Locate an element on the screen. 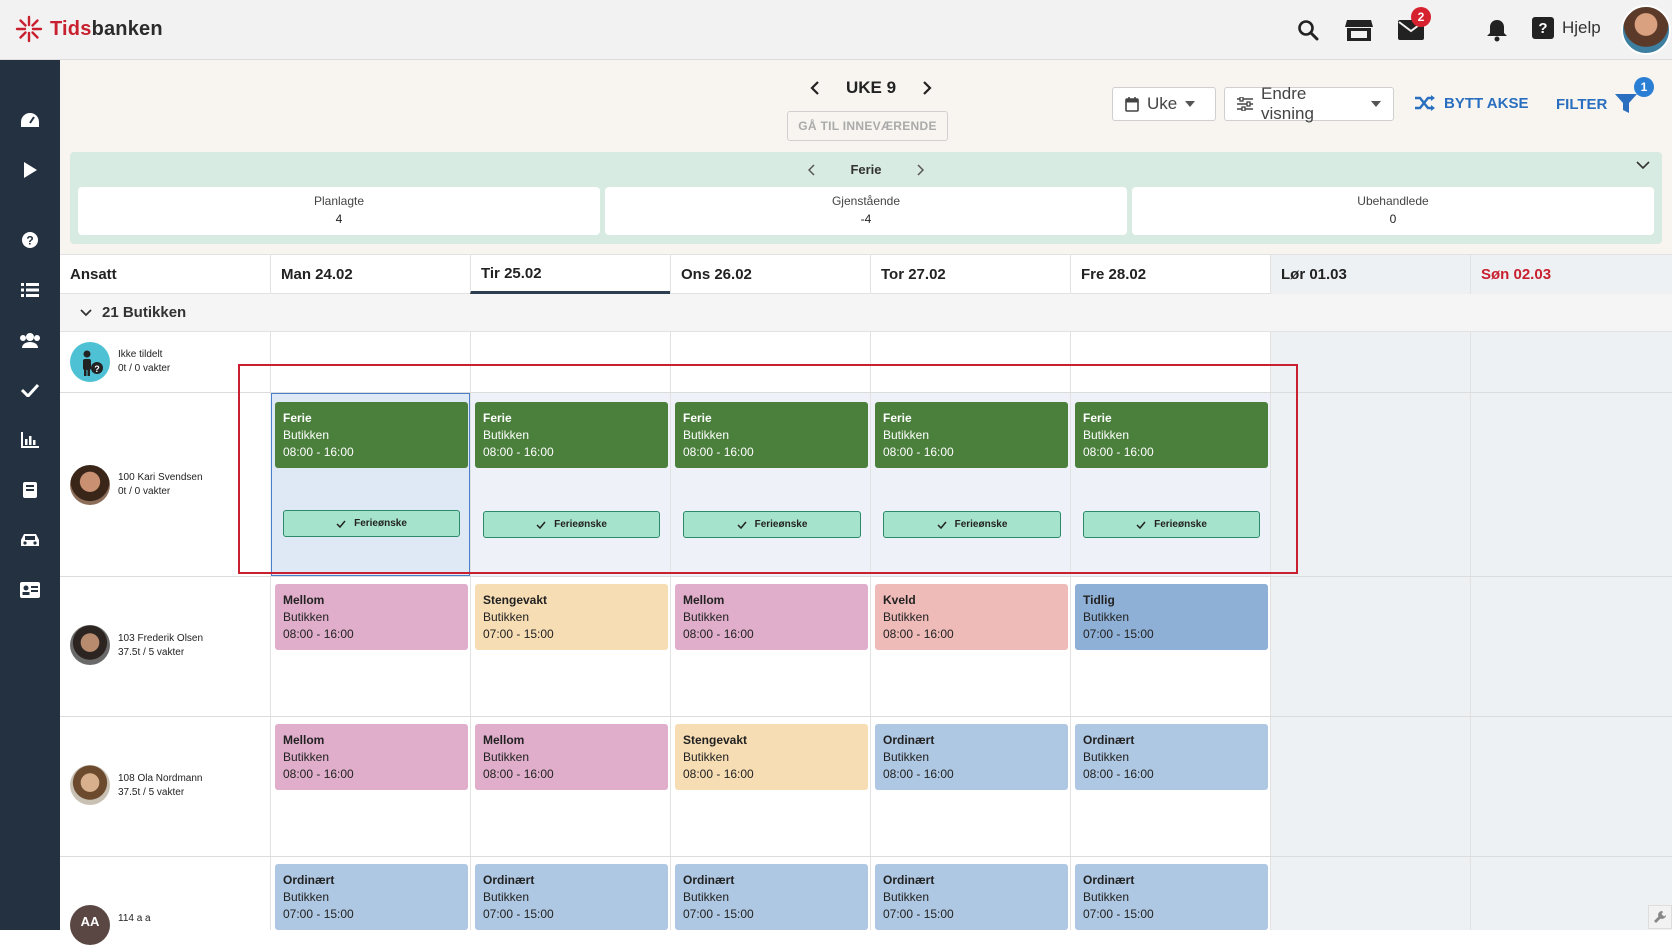 Image resolution: width=1672 pixels, height=945 pixels. summary-next-button is located at coordinates (920, 169).